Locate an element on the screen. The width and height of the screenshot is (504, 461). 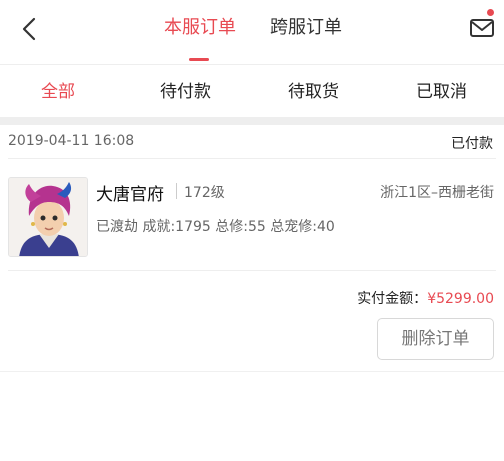
order-status: 已付款 is located at coordinates (472, 144).